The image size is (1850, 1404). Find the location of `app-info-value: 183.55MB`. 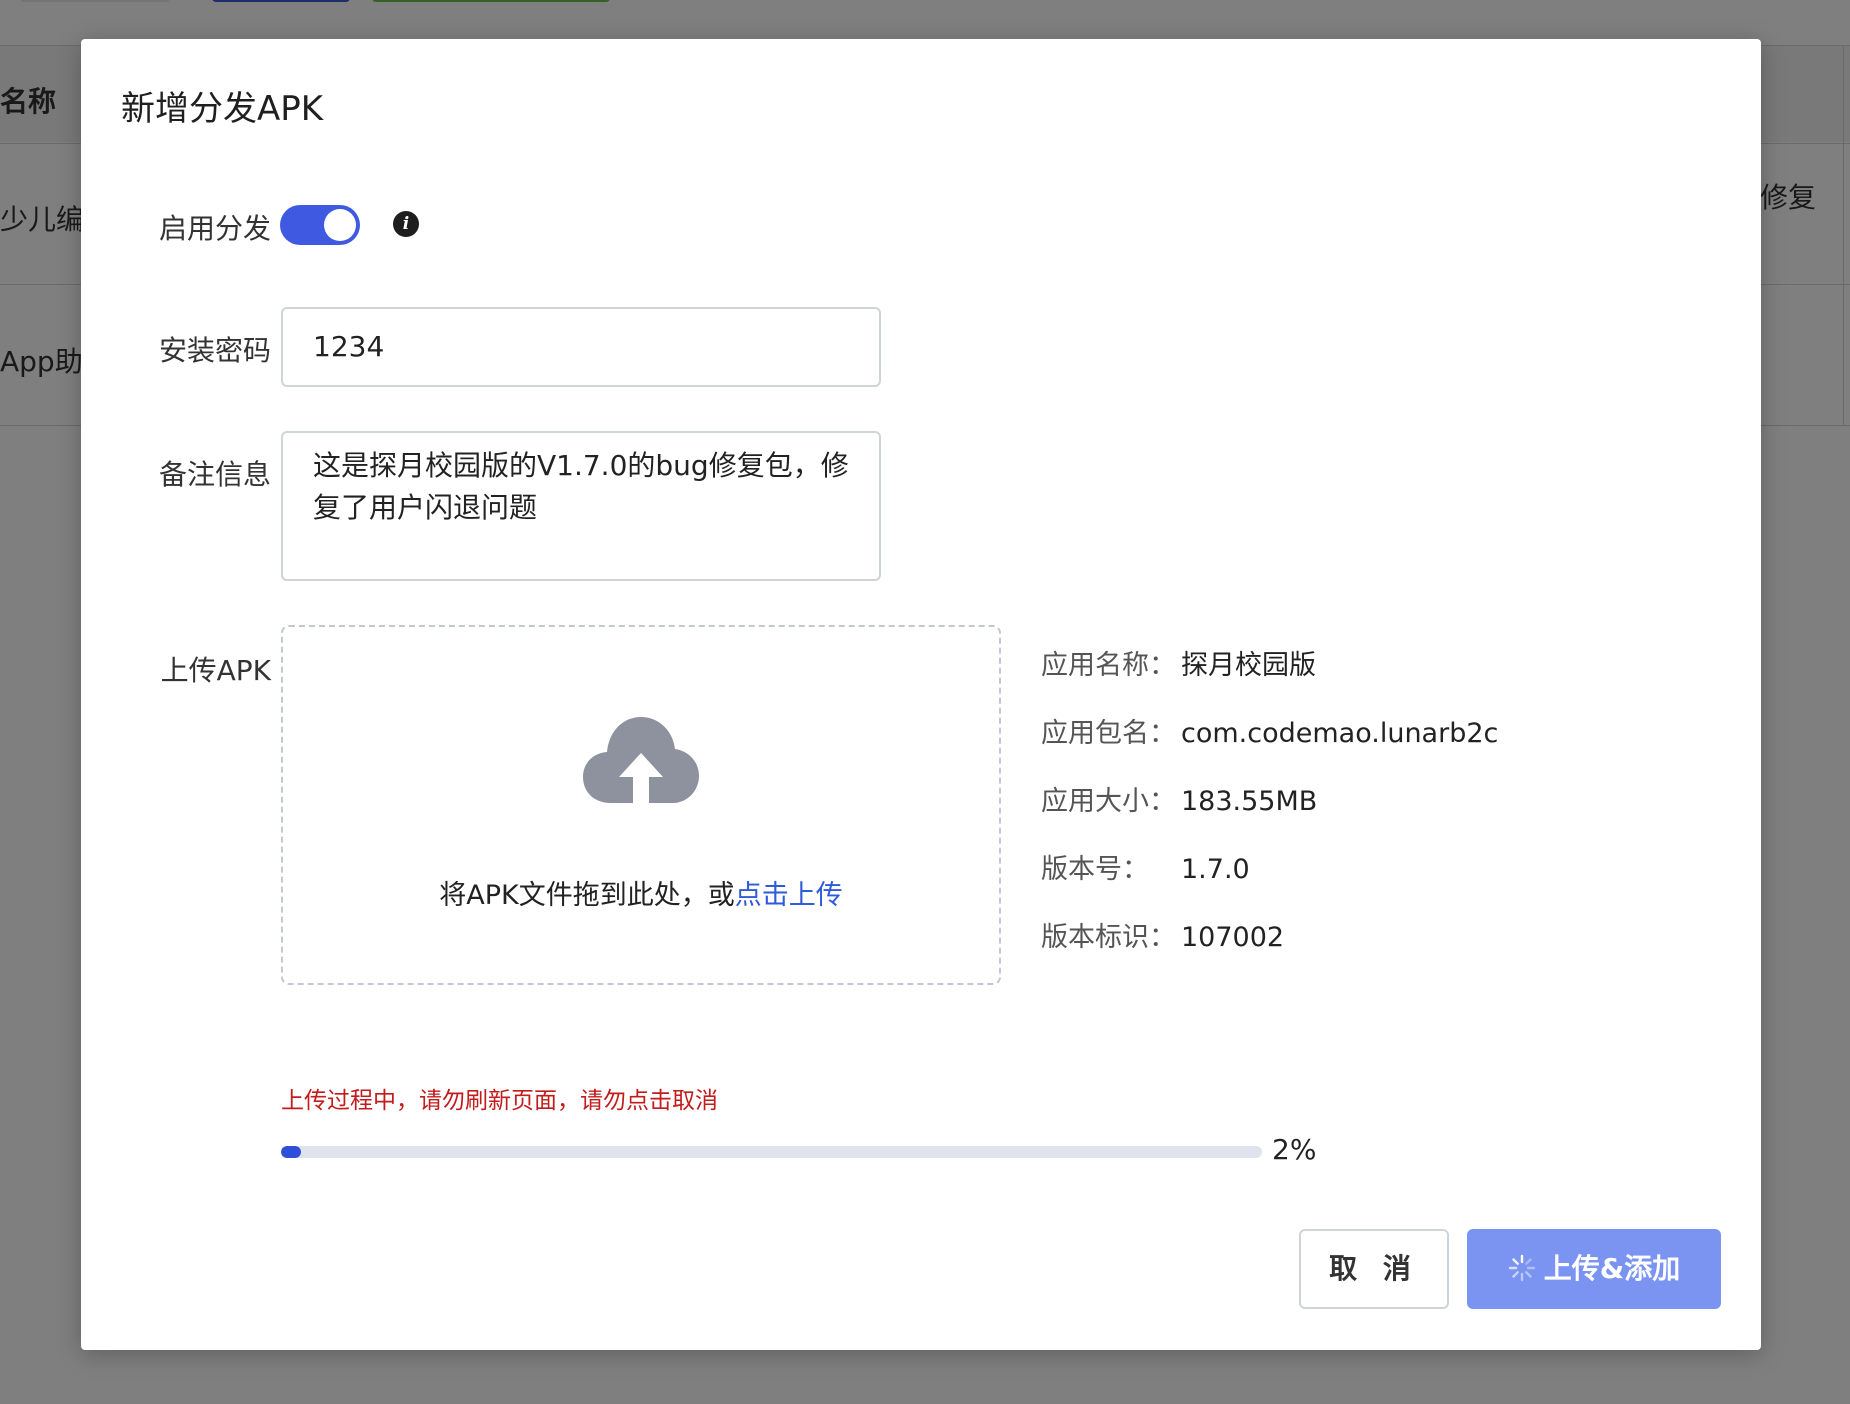

app-info-value: 183.55MB is located at coordinates (1249, 801).